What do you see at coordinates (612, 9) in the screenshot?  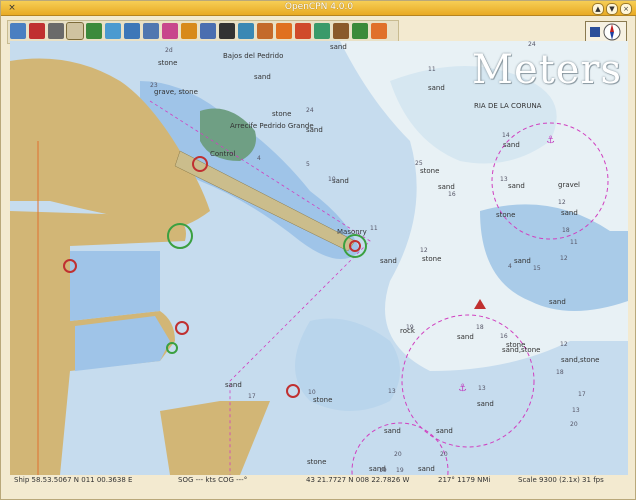 I see `window-scroll-down-icon: ▼` at bounding box center [612, 9].